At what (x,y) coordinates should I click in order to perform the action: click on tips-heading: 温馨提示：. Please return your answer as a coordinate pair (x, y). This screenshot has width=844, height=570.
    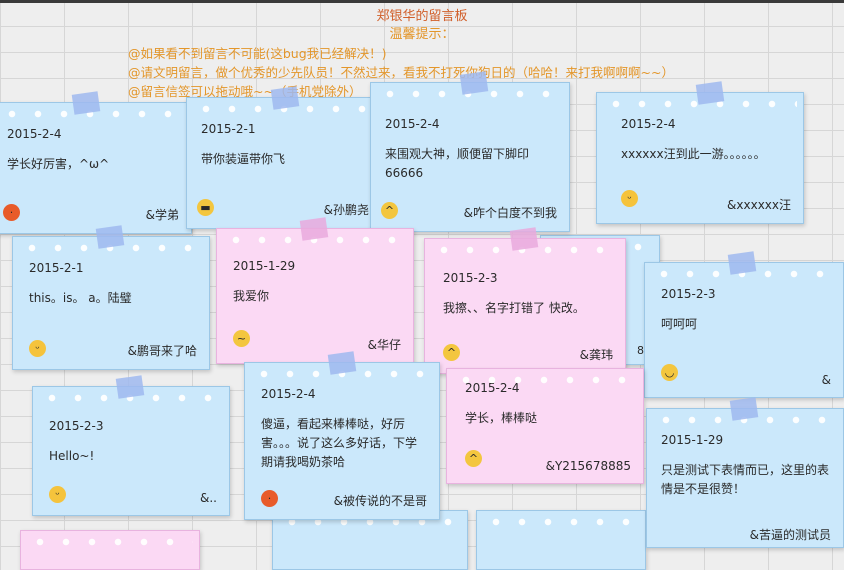
    Looking at the image, I should click on (422, 34).